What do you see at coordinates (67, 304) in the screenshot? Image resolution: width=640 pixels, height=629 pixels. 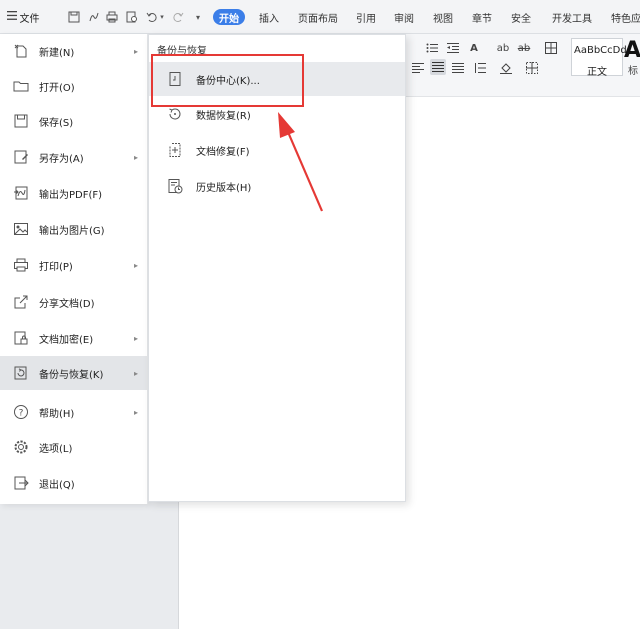 I see `menu-item-label: 分享文档(D)` at bounding box center [67, 304].